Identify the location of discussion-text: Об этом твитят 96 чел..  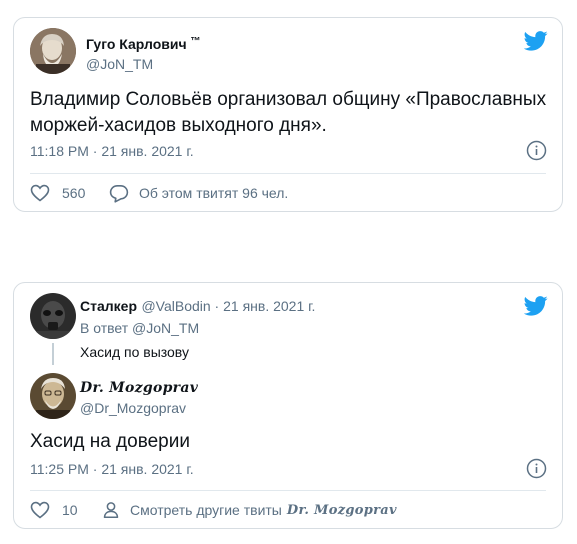
(214, 193).